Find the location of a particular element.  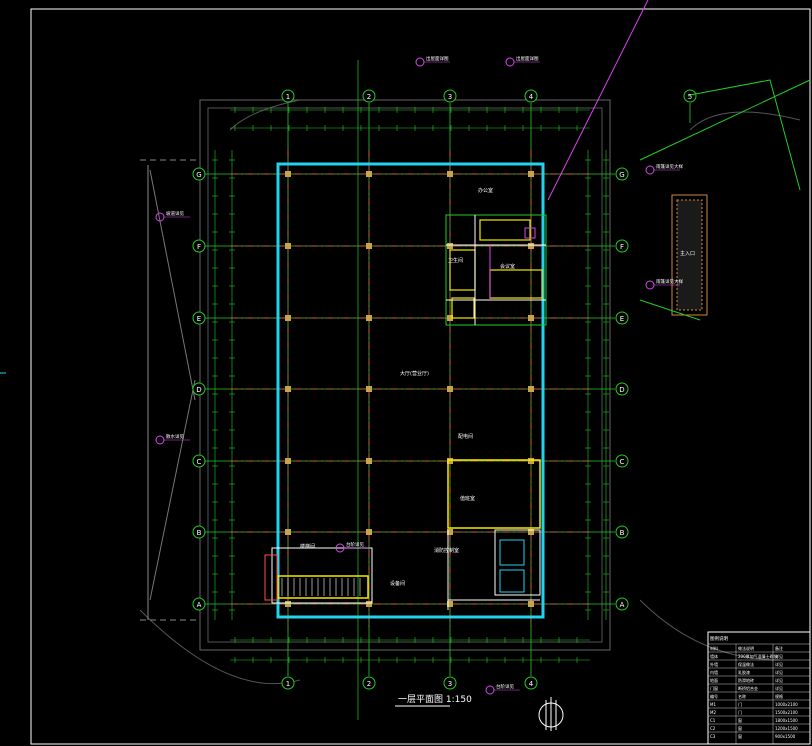

legend-cell: C1 is located at coordinates (713, 720).